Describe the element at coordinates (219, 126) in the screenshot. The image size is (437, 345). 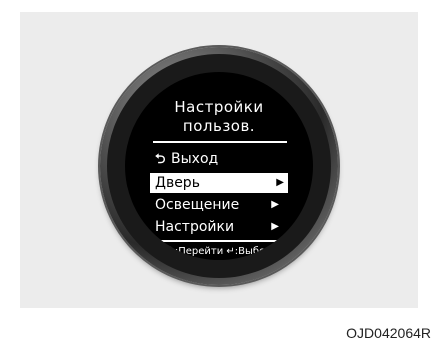
I see `menu-title-line2: пользов.` at that location.